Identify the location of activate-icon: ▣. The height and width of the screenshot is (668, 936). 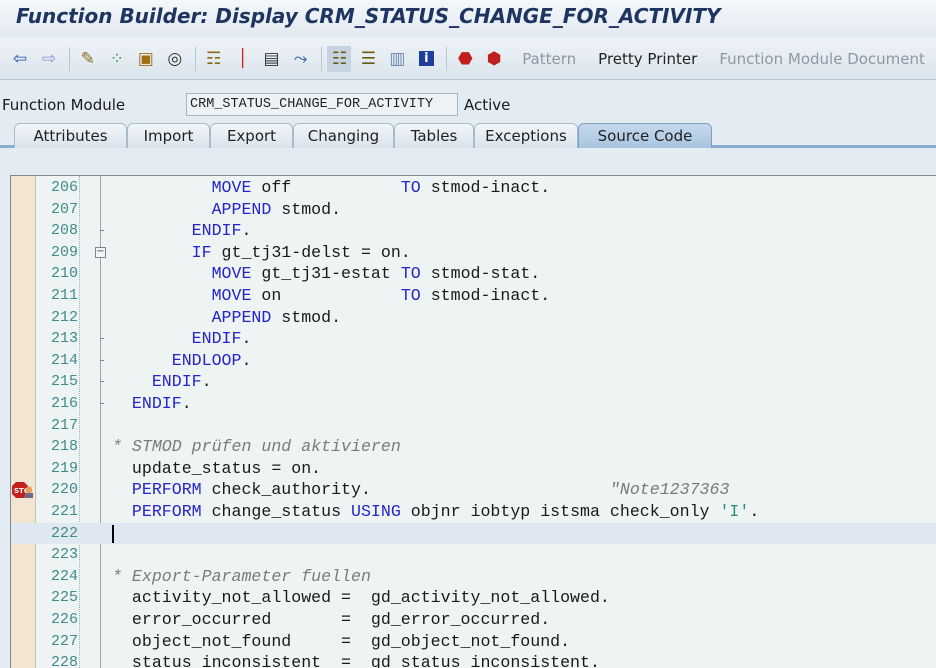
(146, 59).